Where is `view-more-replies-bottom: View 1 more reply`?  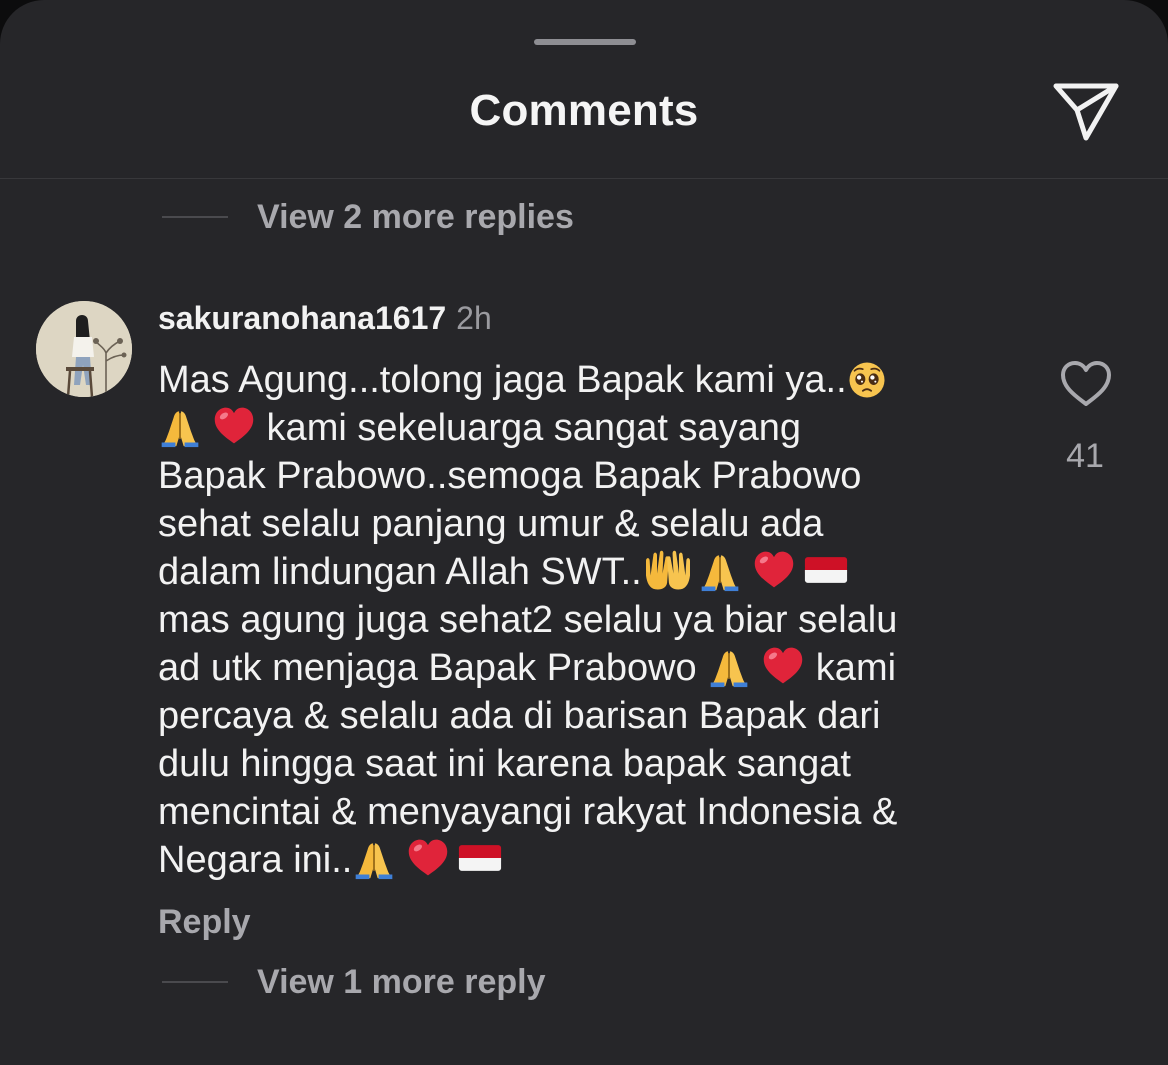
view-more-replies-bottom: View 1 more reply is located at coordinates (354, 982).